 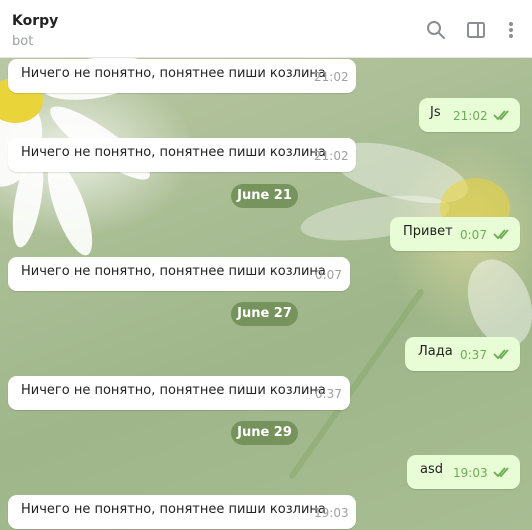 What do you see at coordinates (435, 351) in the screenshot?
I see `message-text: Лада` at bounding box center [435, 351].